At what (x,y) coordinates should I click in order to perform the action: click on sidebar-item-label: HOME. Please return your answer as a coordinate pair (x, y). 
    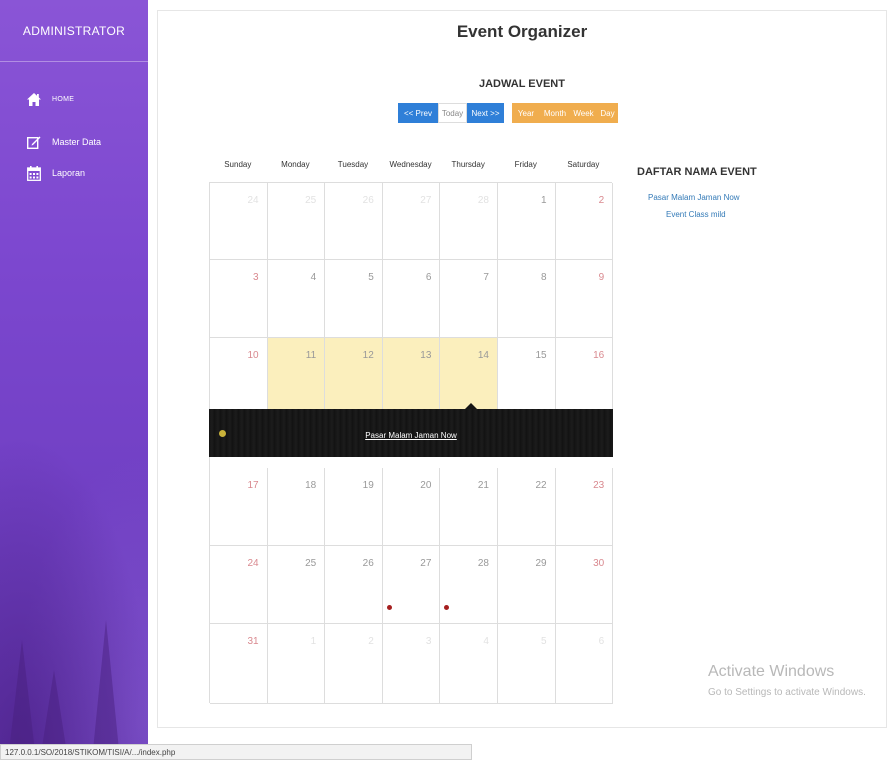
    Looking at the image, I should click on (63, 99).